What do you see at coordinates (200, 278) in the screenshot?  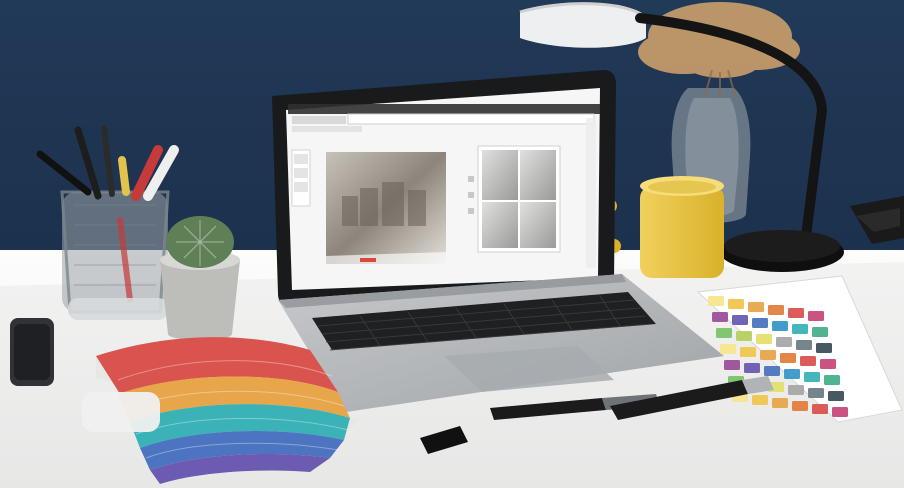 I see `cactus-pot` at bounding box center [200, 278].